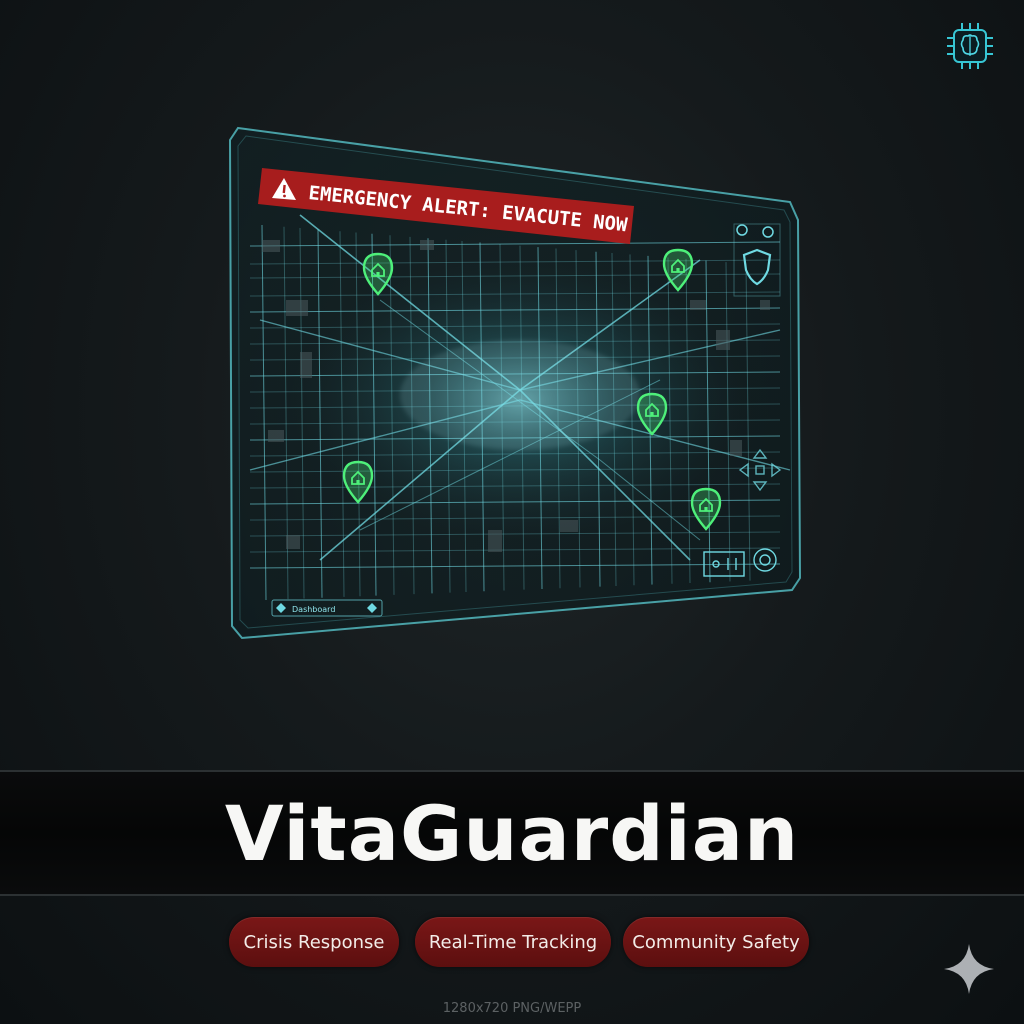 This screenshot has width=1024, height=1024. I want to click on tag-real-time-tracking: Real-Time Tracking, so click(513, 942).